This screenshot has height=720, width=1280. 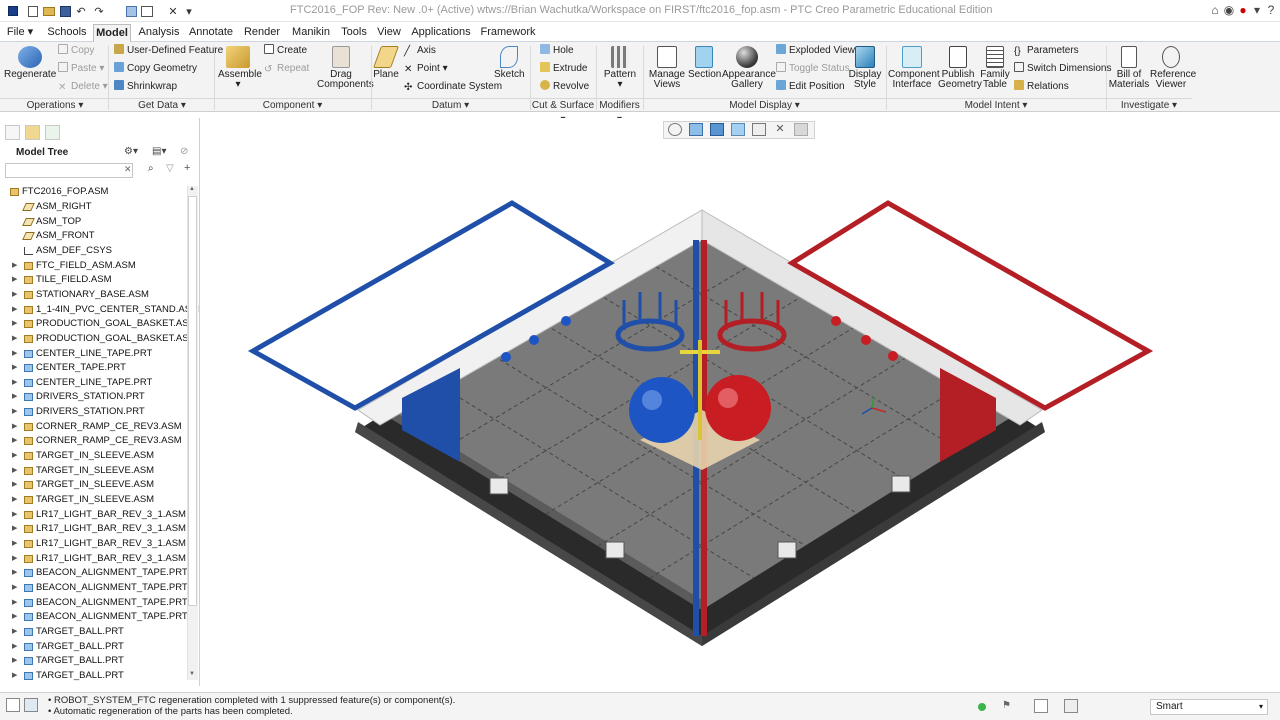 I want to click on selection-filter-select: Smart ▾, so click(x=1209, y=707).